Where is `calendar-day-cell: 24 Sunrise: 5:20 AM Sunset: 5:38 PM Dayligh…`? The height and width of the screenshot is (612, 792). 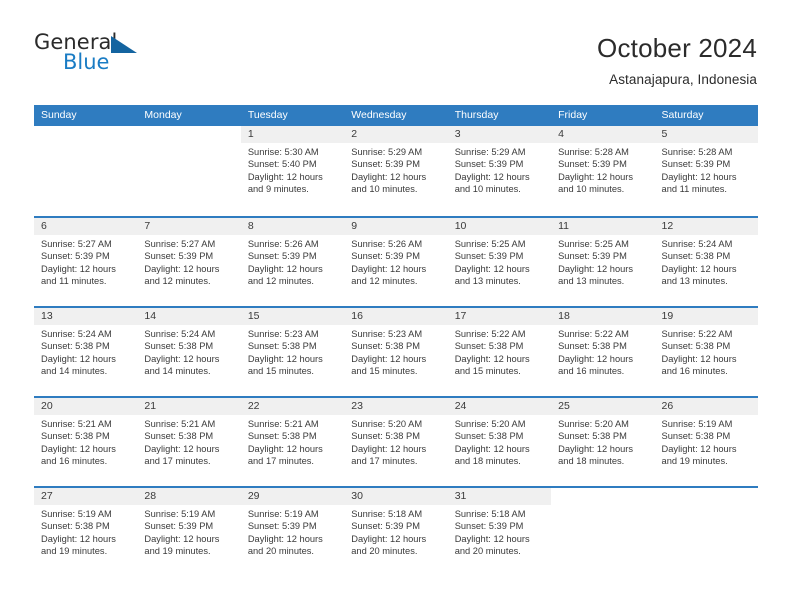 calendar-day-cell: 24 Sunrise: 5:20 AM Sunset: 5:38 PM Dayligh… is located at coordinates (499, 442).